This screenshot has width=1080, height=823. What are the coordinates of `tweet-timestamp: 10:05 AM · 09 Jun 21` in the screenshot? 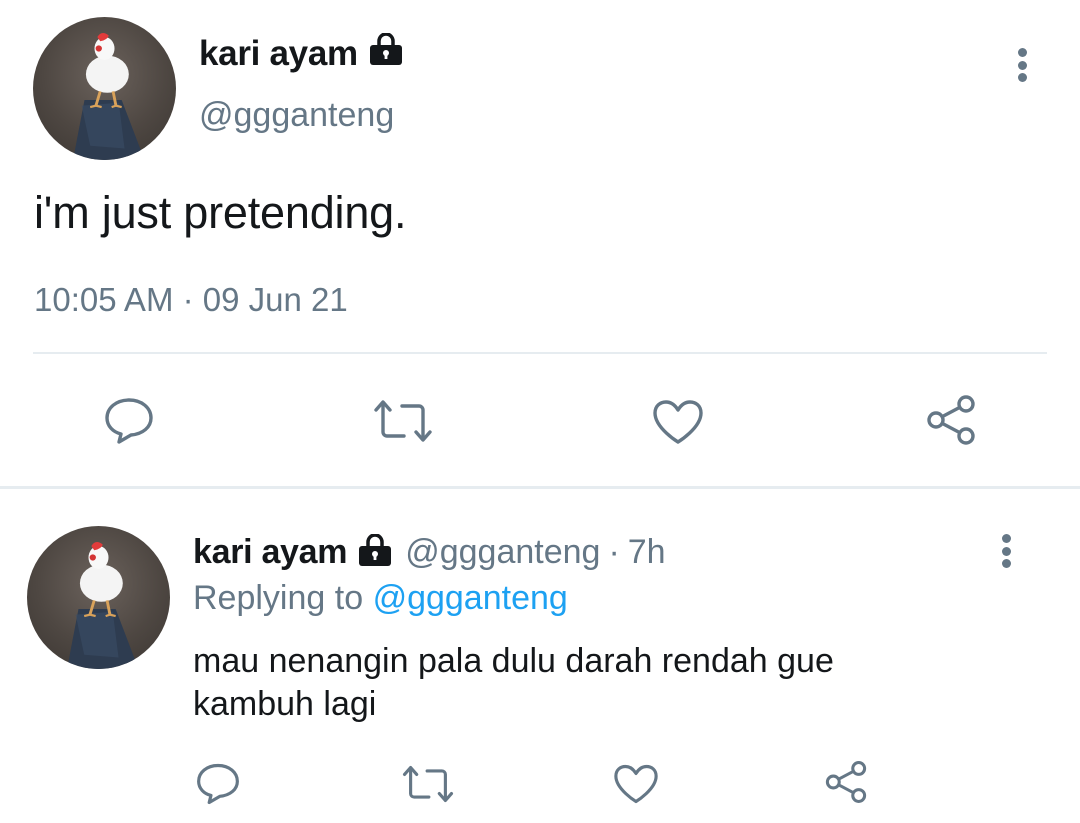 It's located at (191, 300).